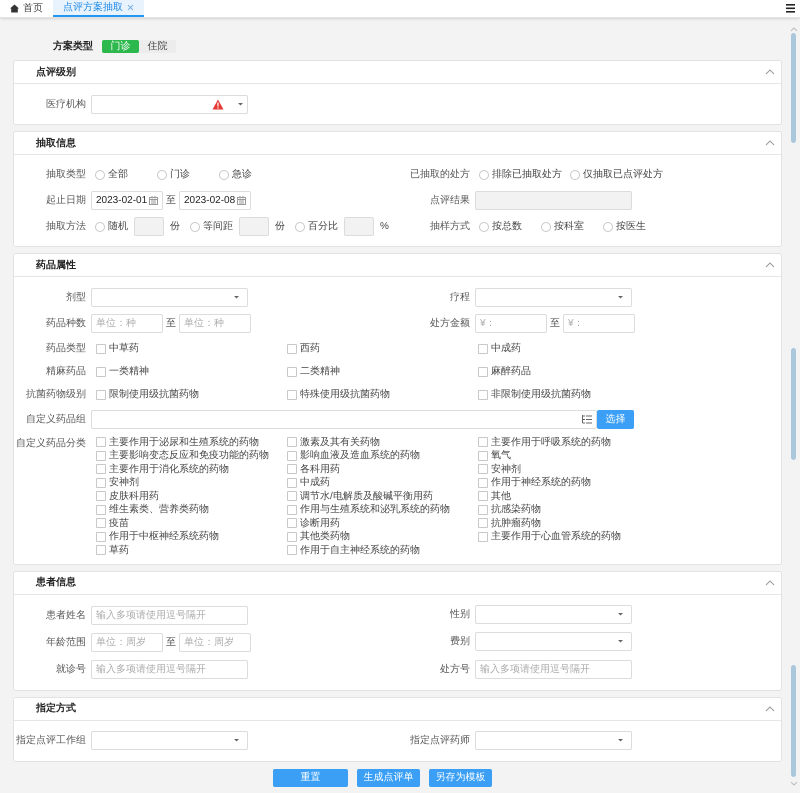 This screenshot has width=800, height=793. What do you see at coordinates (120, 46) in the screenshot?
I see `segment-button: 门诊` at bounding box center [120, 46].